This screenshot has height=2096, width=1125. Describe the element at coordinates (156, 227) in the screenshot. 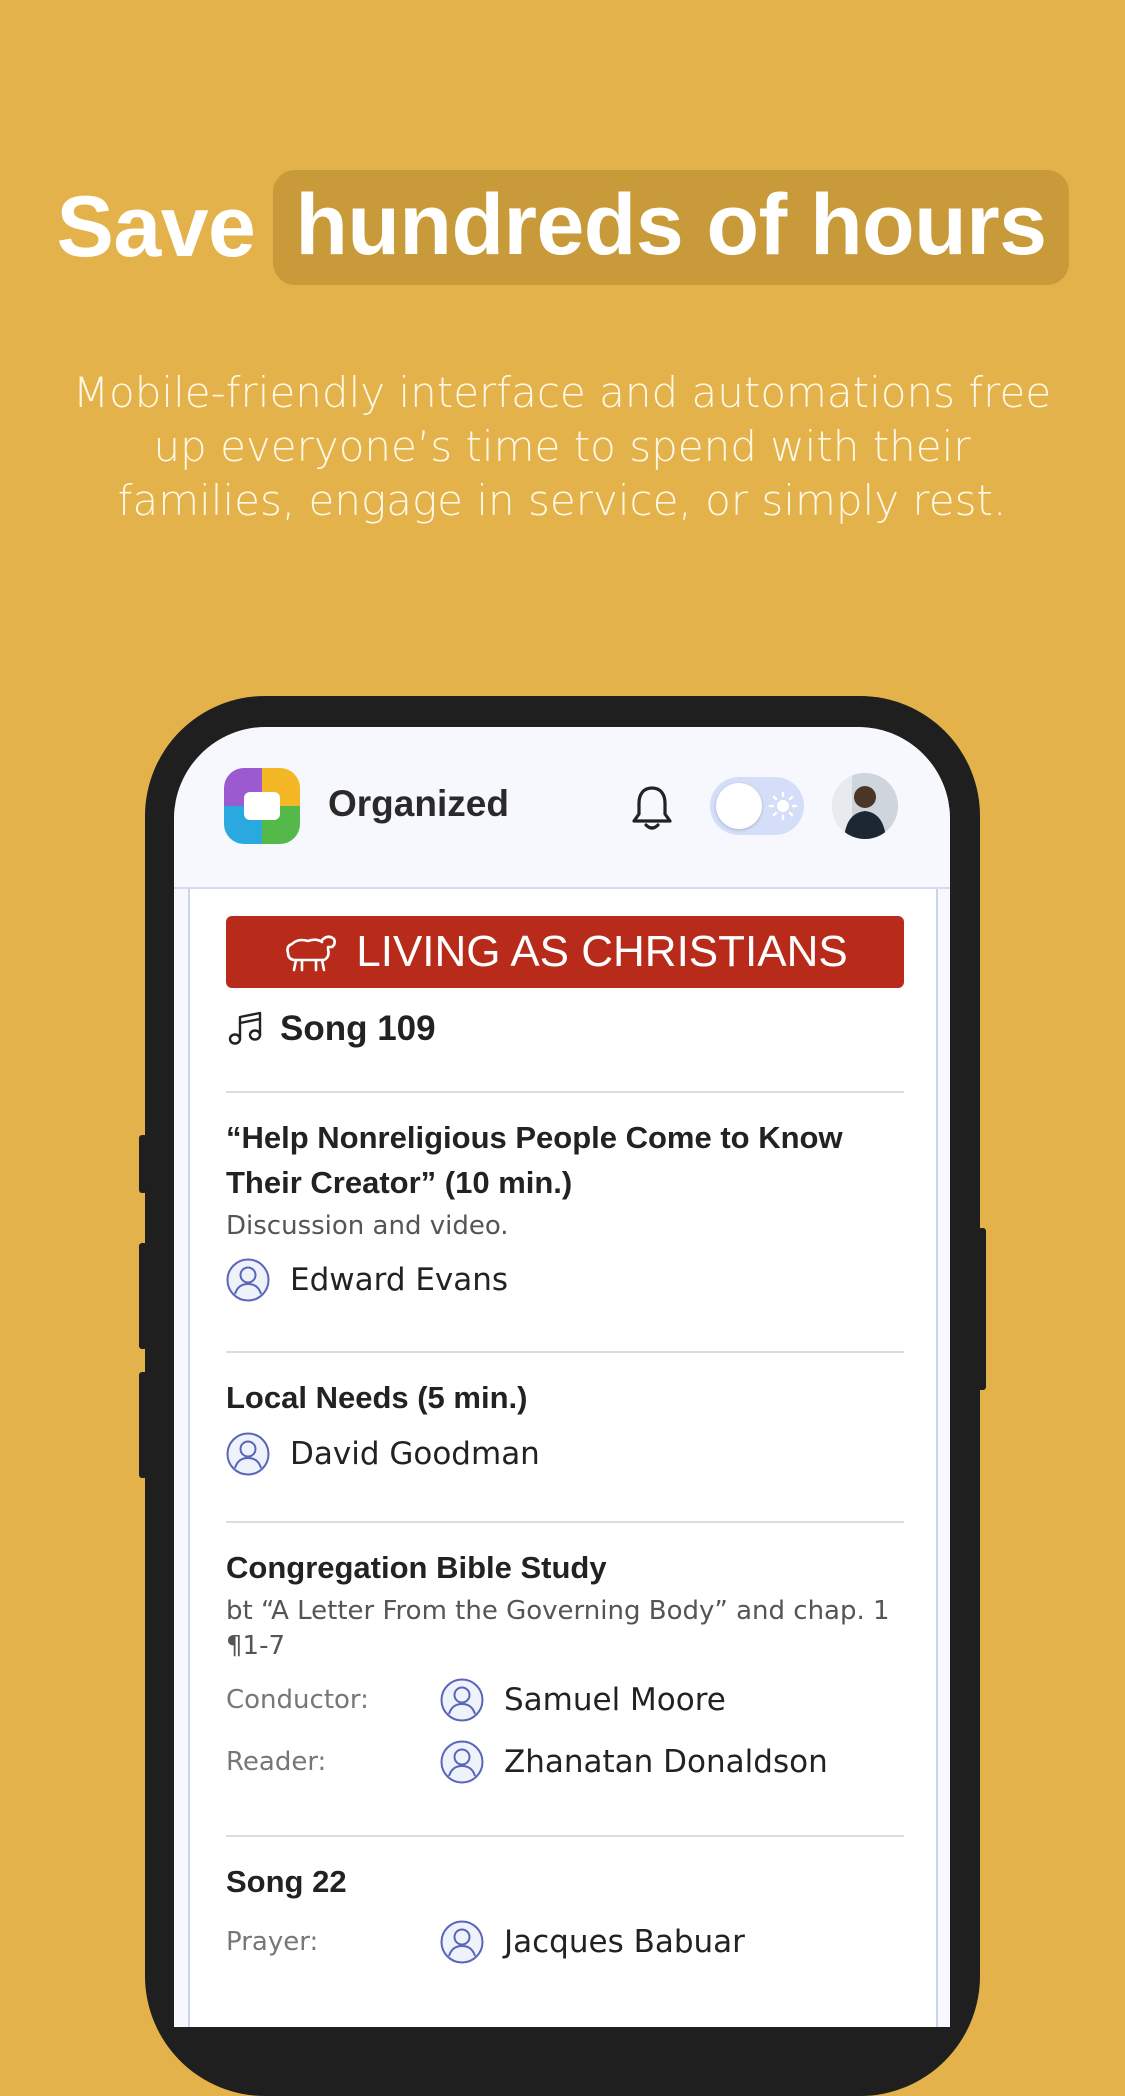

I see `headline-plain: Save` at that location.